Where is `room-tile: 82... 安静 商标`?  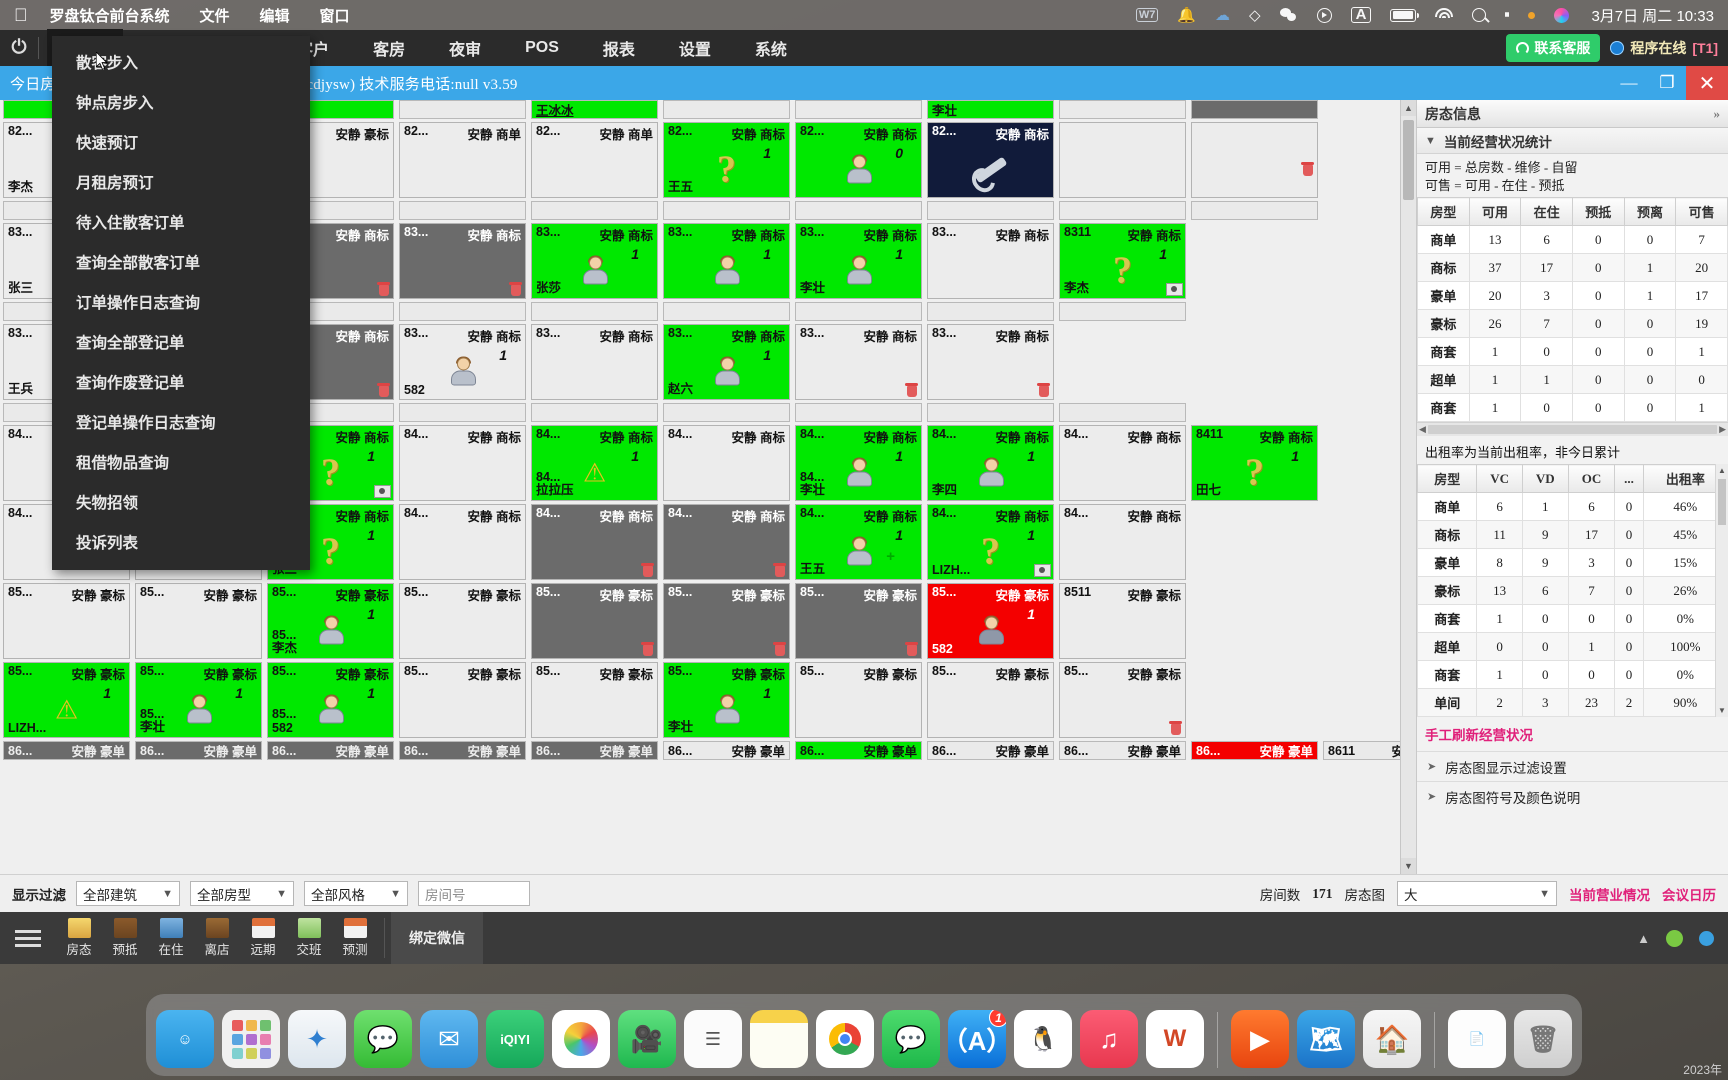
room-tile: 82... 安静 商标 is located at coordinates (990, 160).